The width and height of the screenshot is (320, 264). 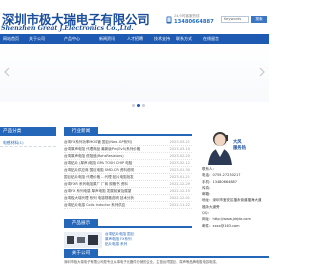 I want to click on contact-slogan-line: 服务热, so click(x=239, y=148).